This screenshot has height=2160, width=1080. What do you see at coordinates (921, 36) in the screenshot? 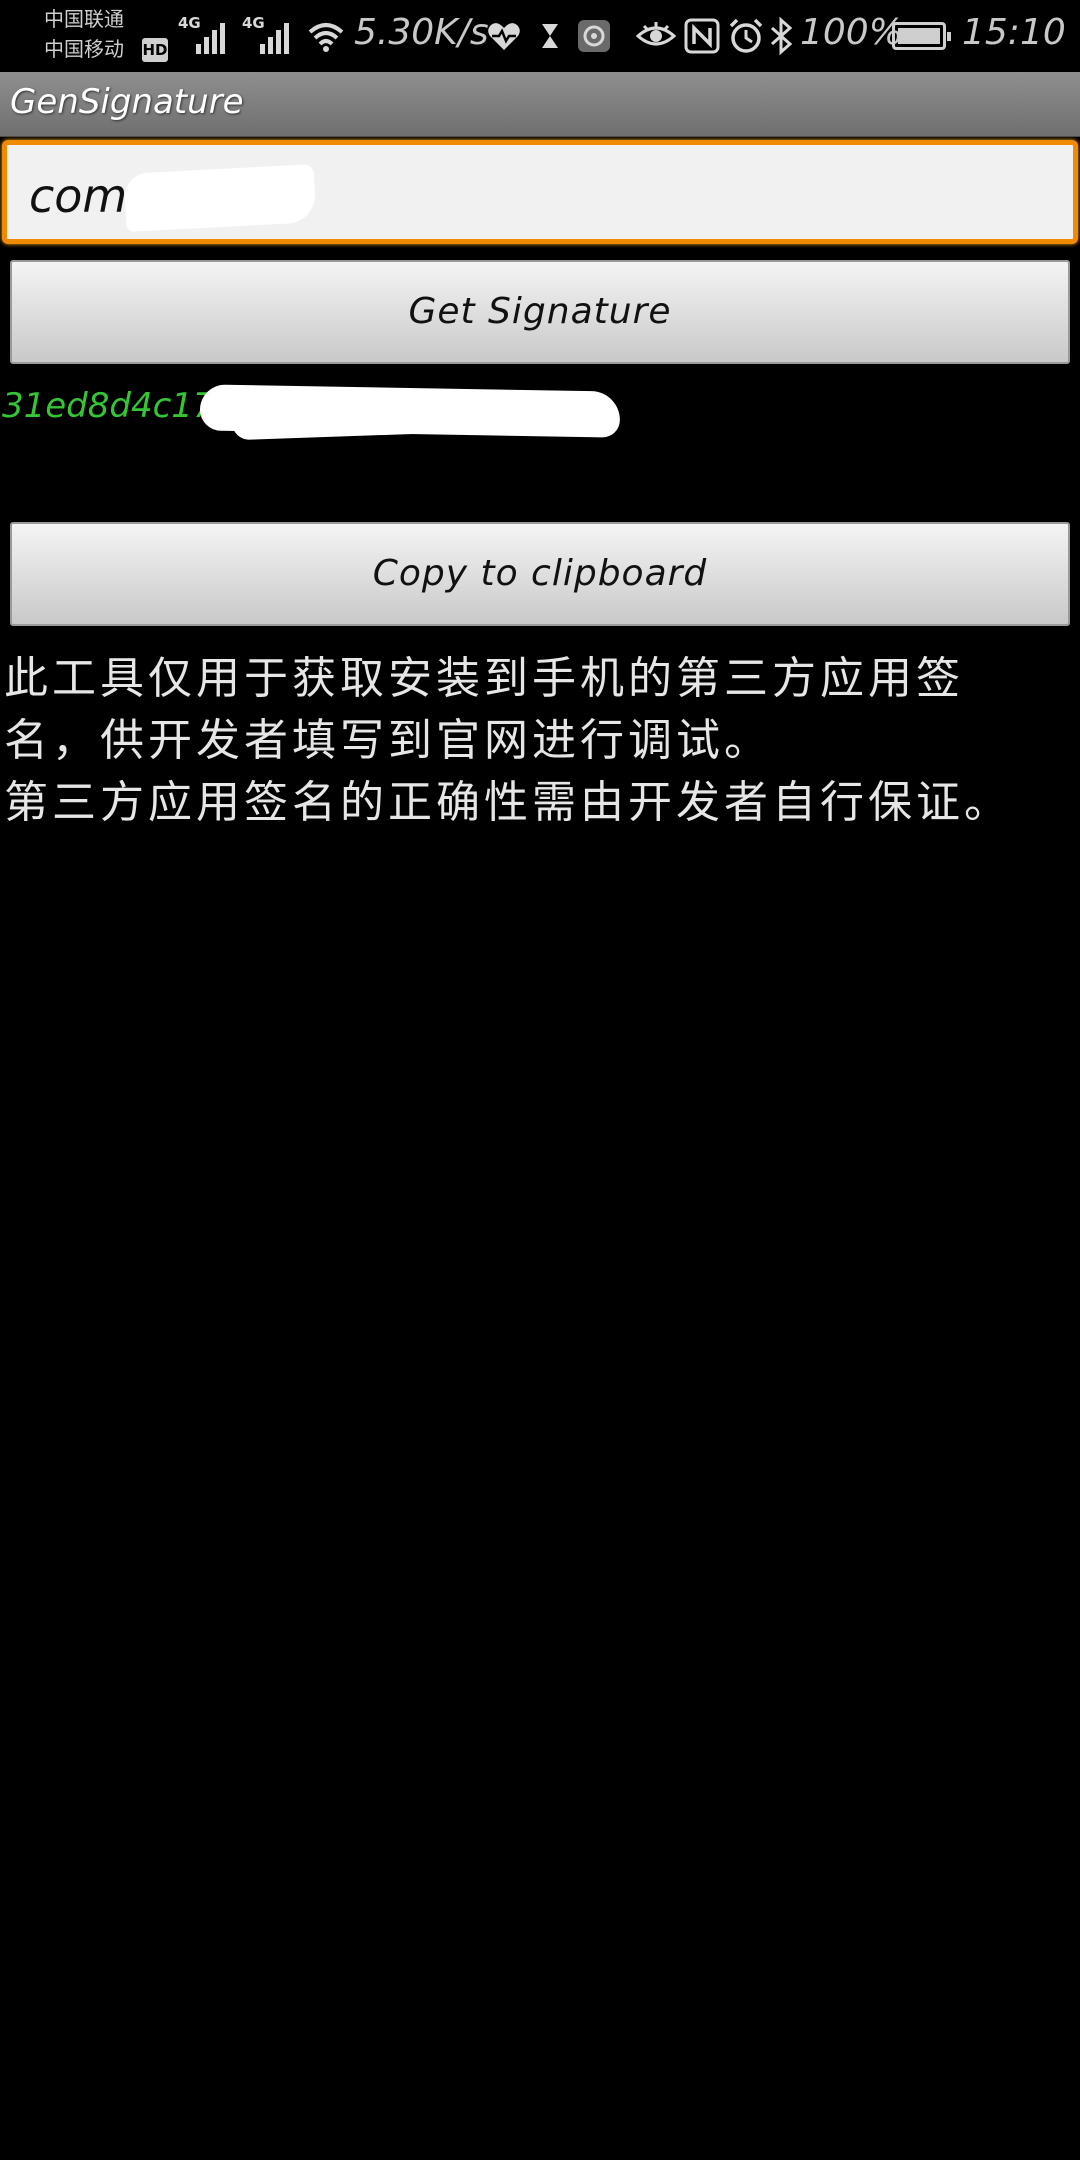
I see `battery-icon` at bounding box center [921, 36].